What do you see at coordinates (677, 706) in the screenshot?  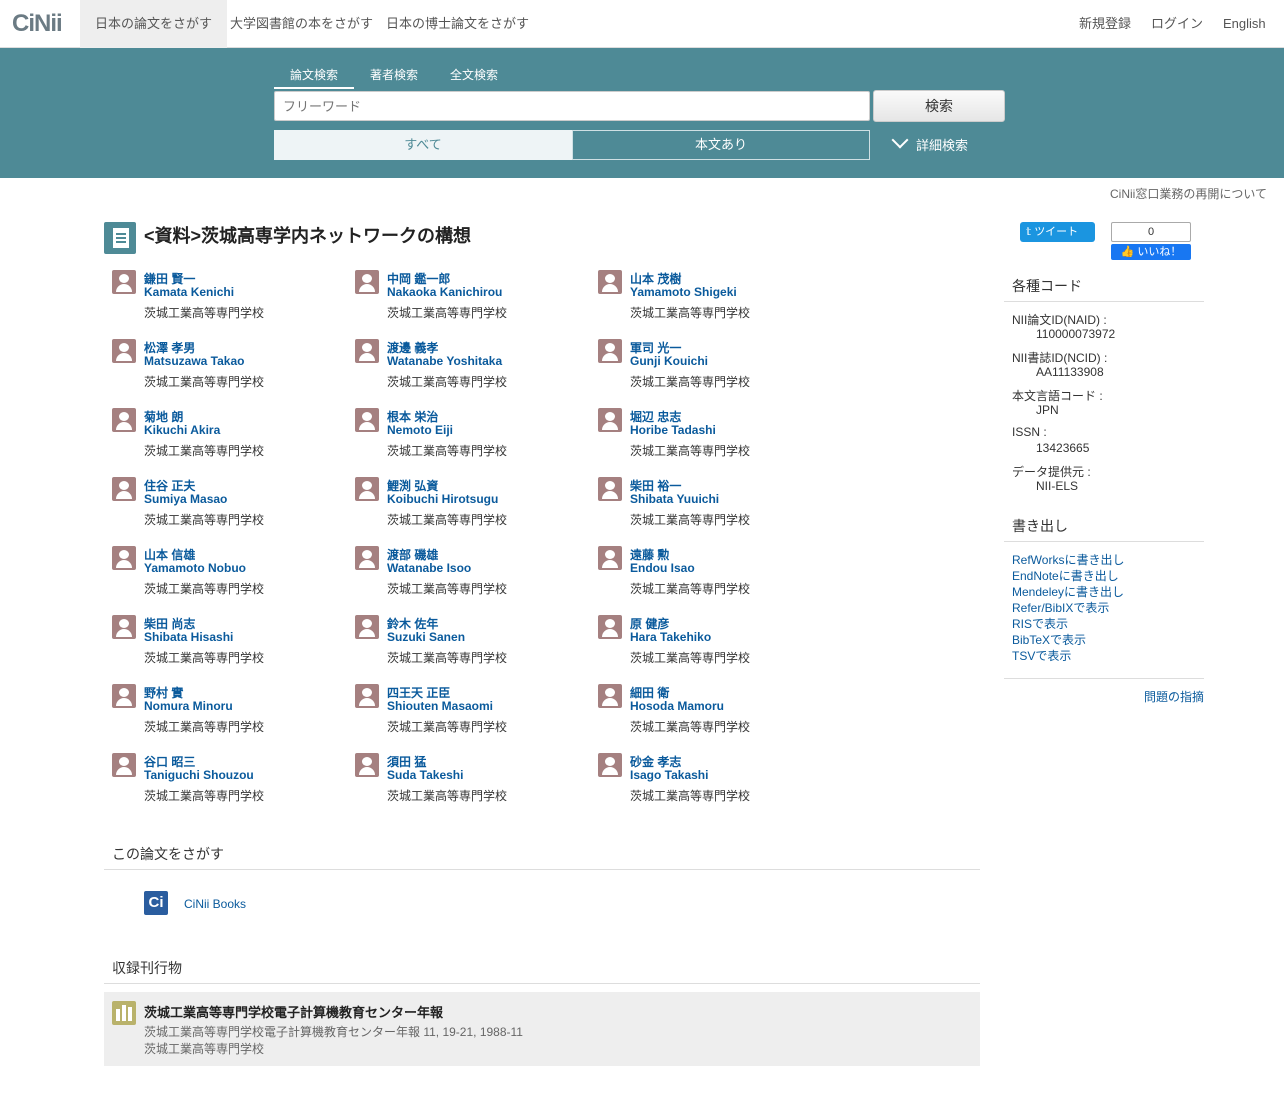 I see `author-name-en: Hosoda Mamoru` at bounding box center [677, 706].